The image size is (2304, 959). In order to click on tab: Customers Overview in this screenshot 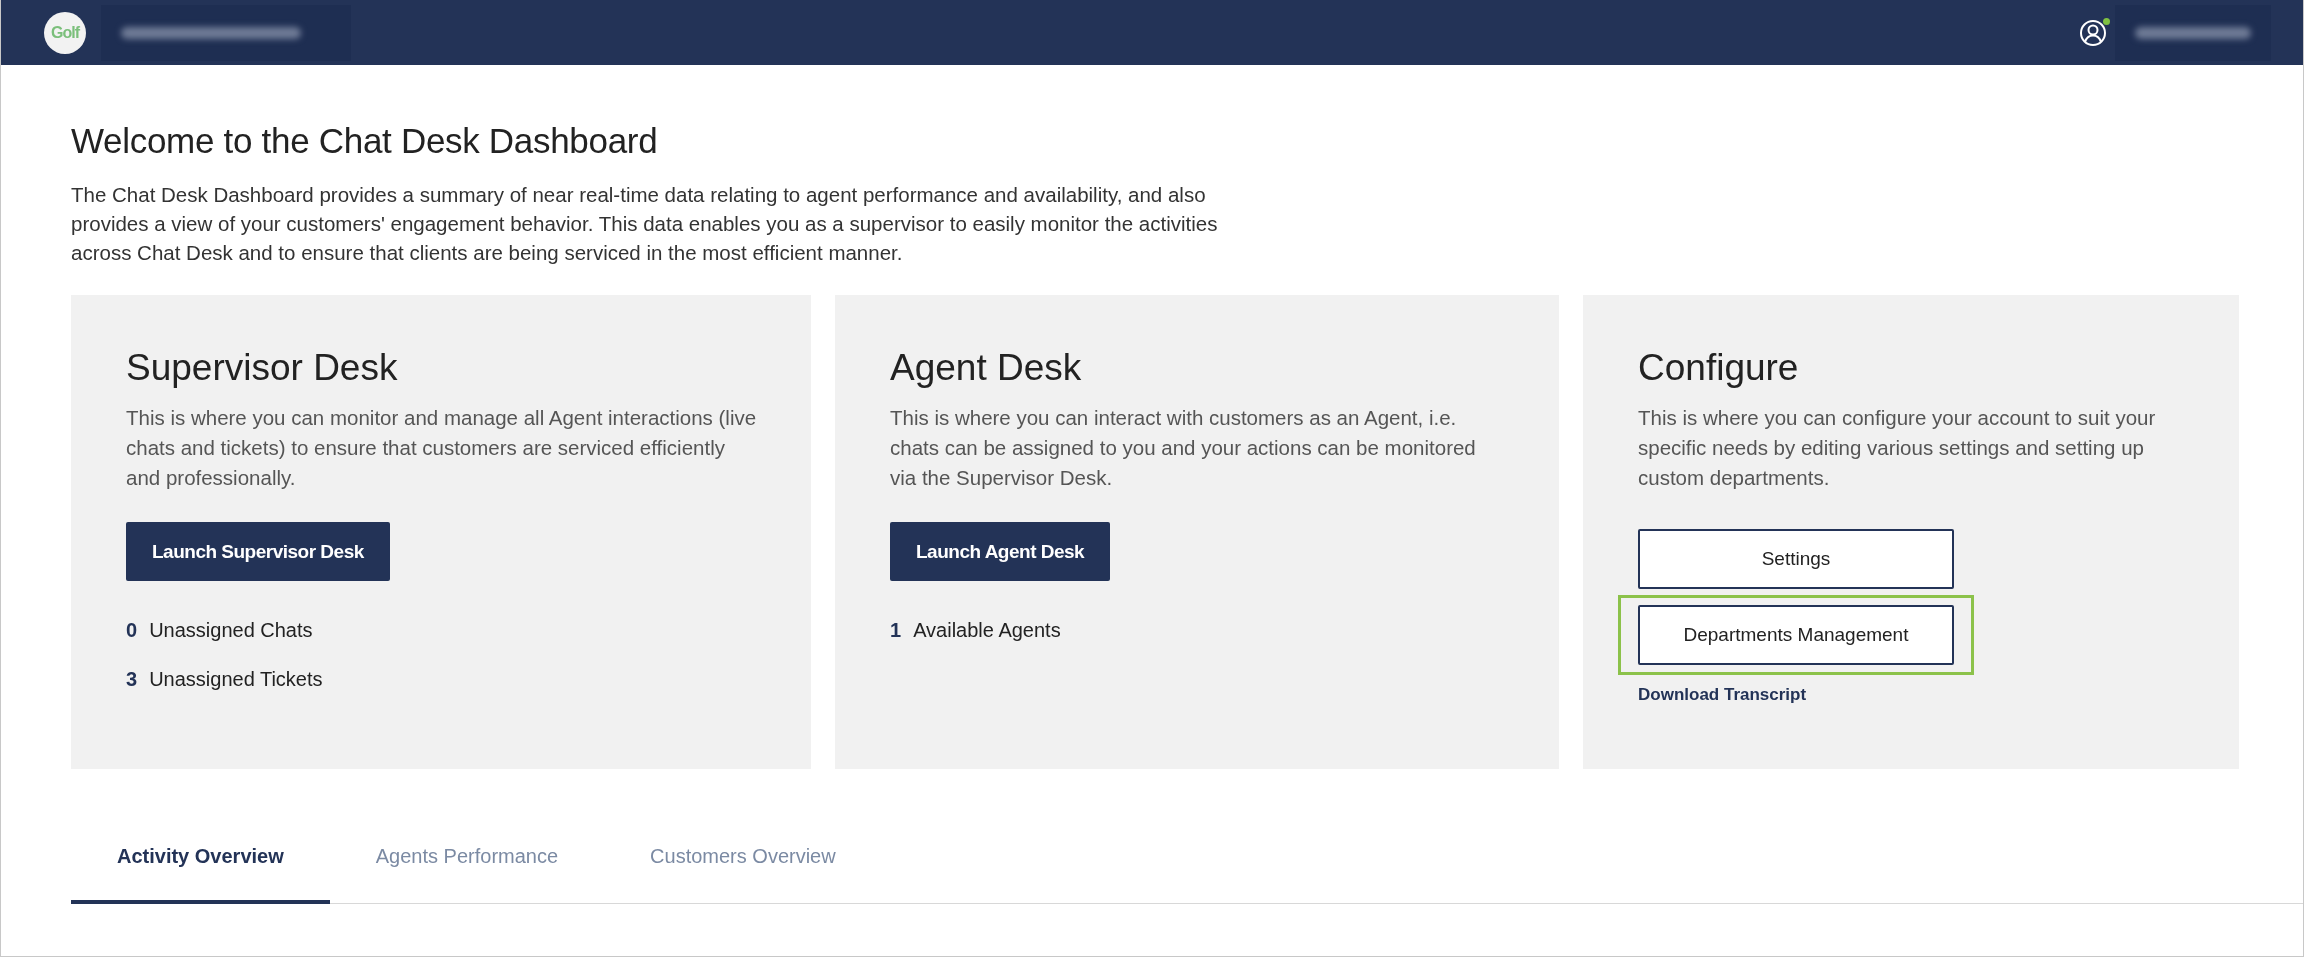, I will do `click(743, 874)`.